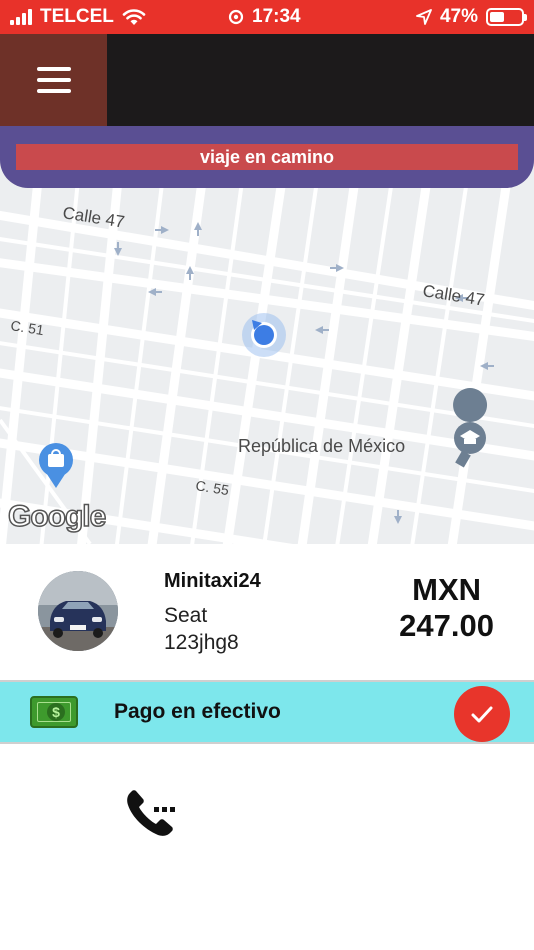 This screenshot has height=950, width=534. I want to click on status-left: TELCEL, so click(78, 17).